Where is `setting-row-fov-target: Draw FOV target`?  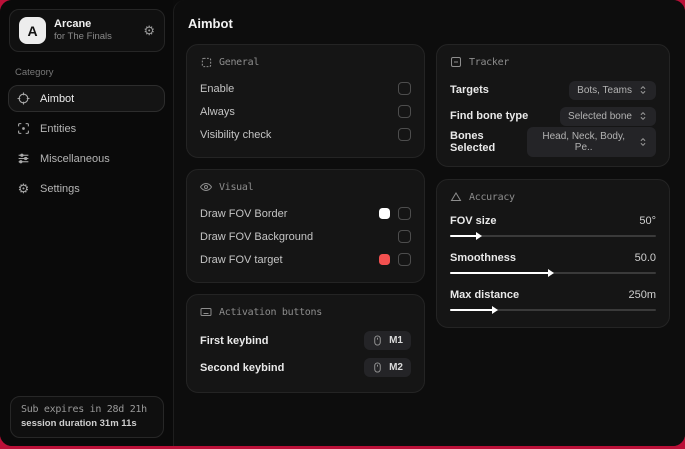
setting-row-fov-target: Draw FOV target is located at coordinates (305, 259).